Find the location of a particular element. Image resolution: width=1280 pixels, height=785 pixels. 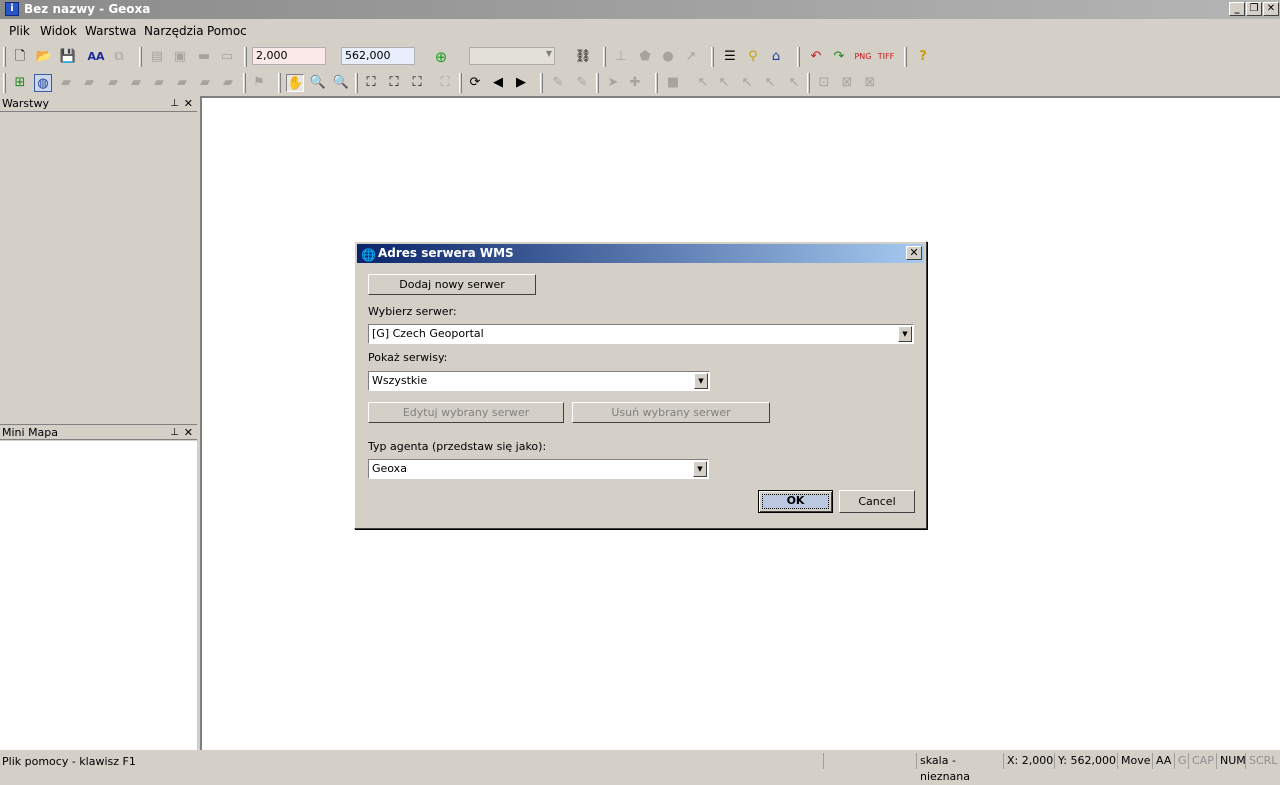

next-view-icon: ▶ is located at coordinates (521, 83).